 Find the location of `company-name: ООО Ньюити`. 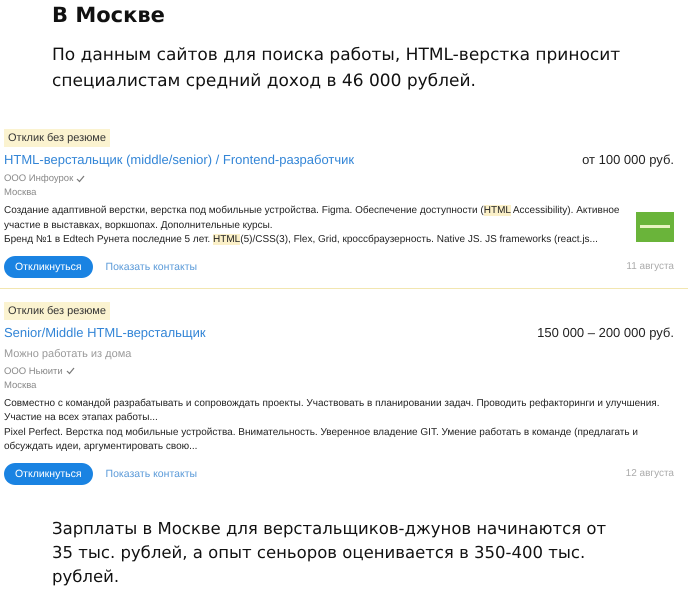

company-name: ООО Ньюити is located at coordinates (33, 371).